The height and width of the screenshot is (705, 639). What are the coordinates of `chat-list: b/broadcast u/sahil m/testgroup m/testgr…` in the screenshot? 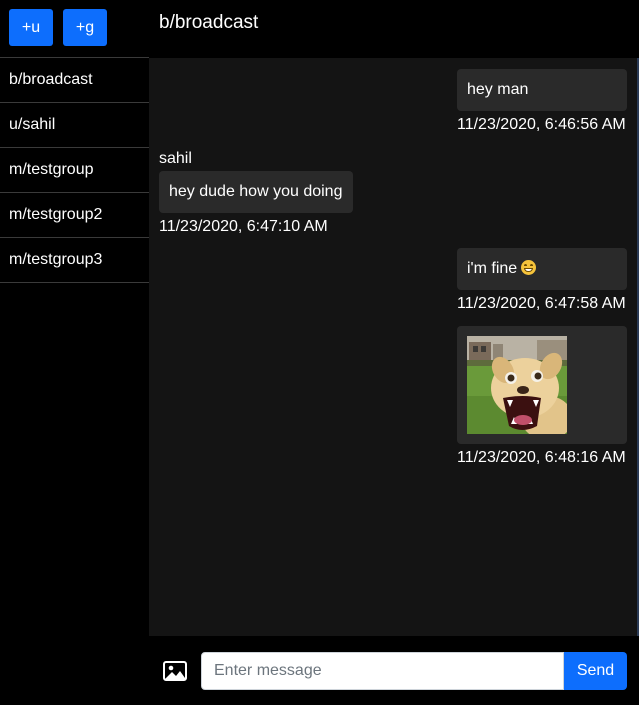 It's located at (74, 170).